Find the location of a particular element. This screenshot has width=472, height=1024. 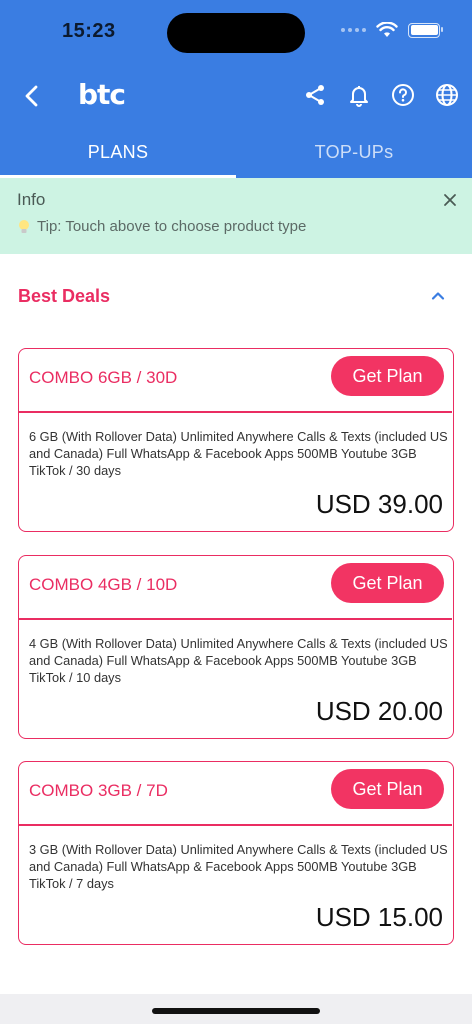

plan-price: USD 15.00 is located at coordinates (379, 917).